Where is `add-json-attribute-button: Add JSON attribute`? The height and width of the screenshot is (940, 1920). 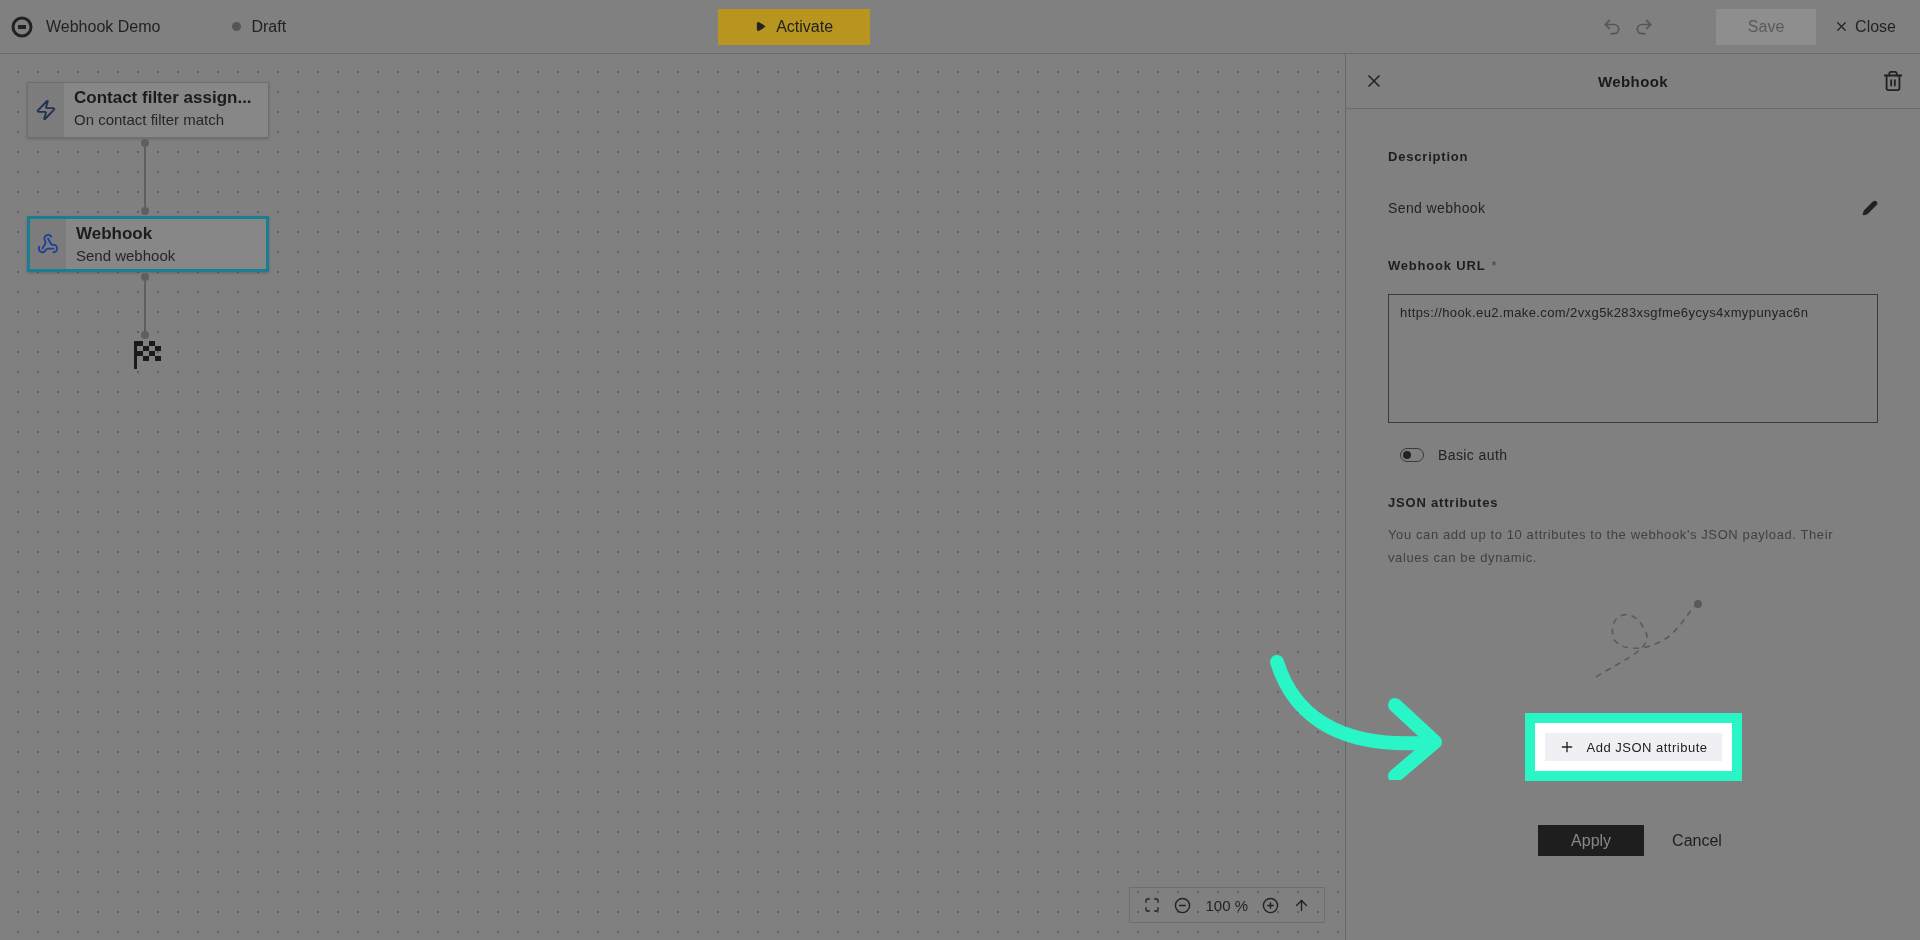 add-json-attribute-button: Add JSON attribute is located at coordinates (1633, 747).